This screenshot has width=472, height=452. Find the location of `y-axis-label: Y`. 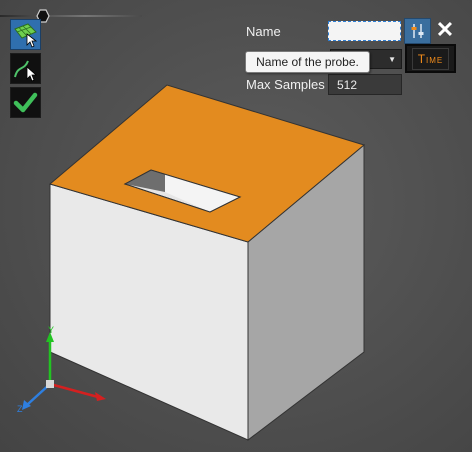

y-axis-label: Y is located at coordinates (51, 330).